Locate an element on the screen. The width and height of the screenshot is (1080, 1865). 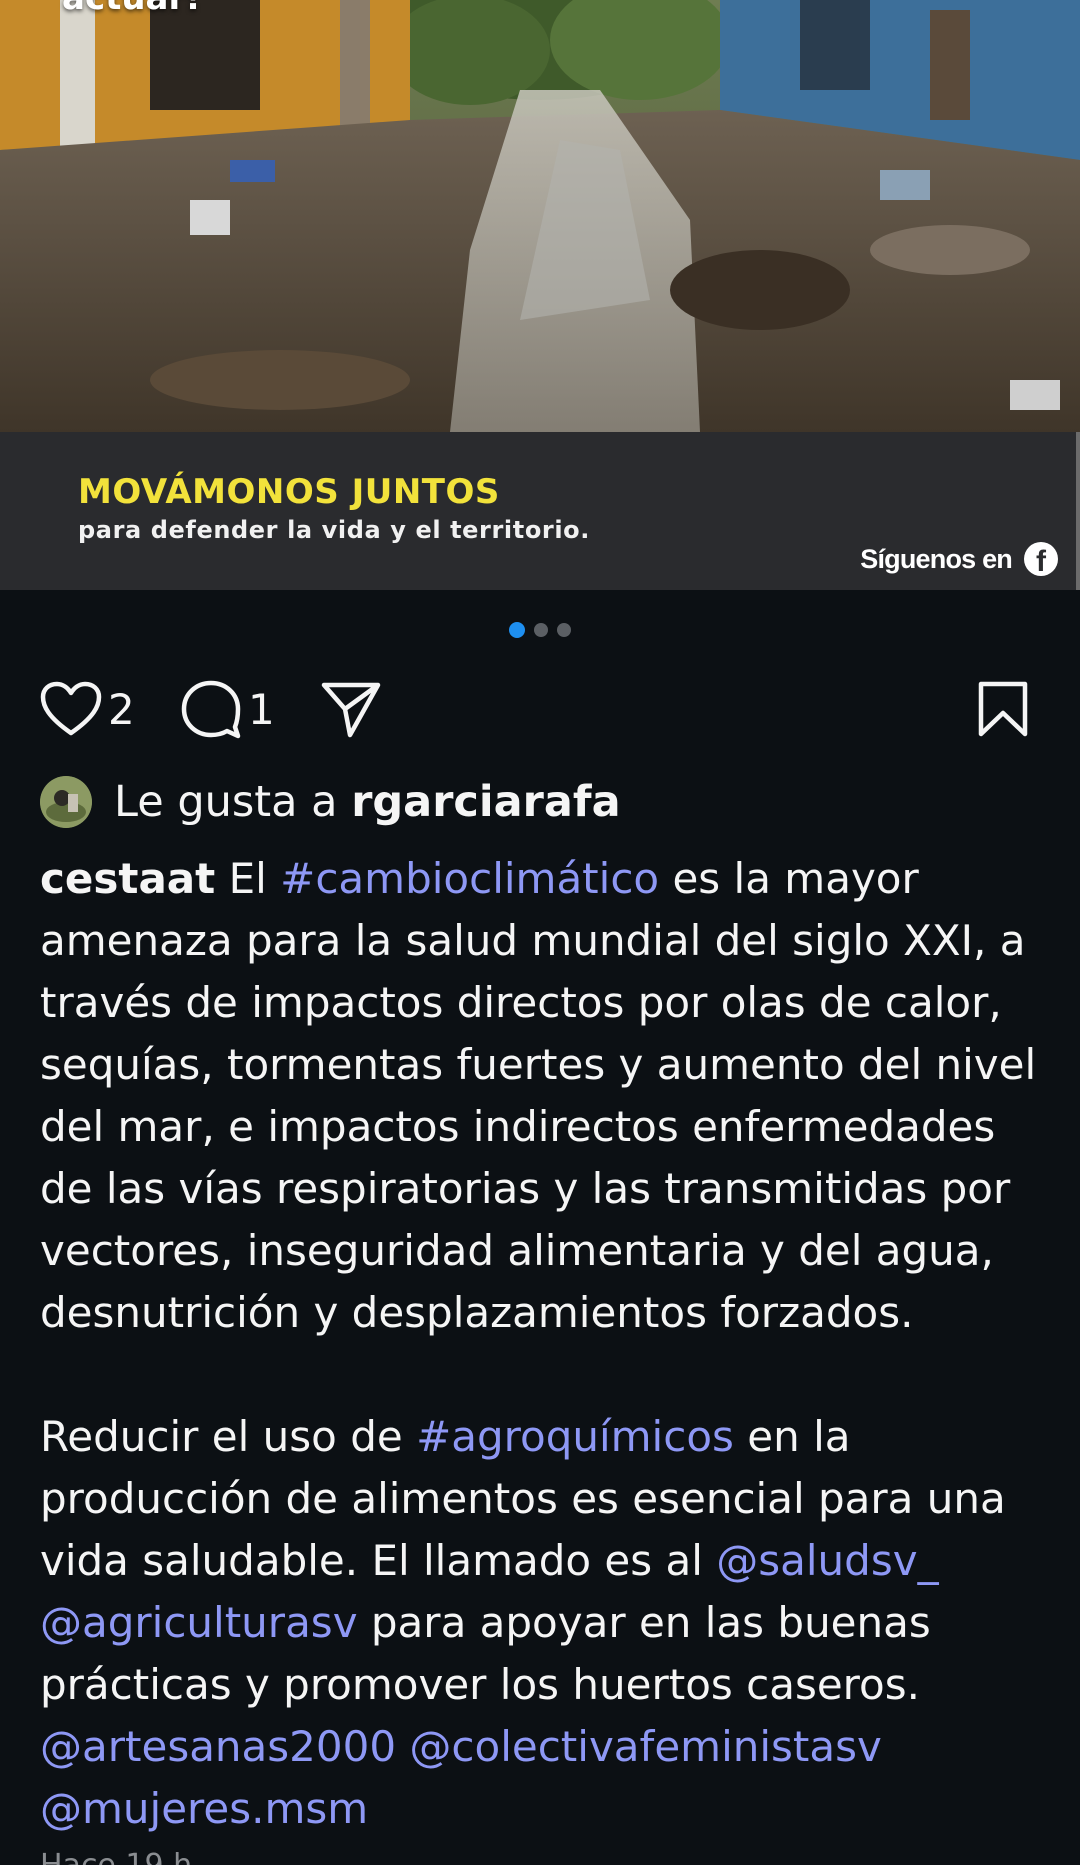
comment-bubble-icon is located at coordinates (211, 709).